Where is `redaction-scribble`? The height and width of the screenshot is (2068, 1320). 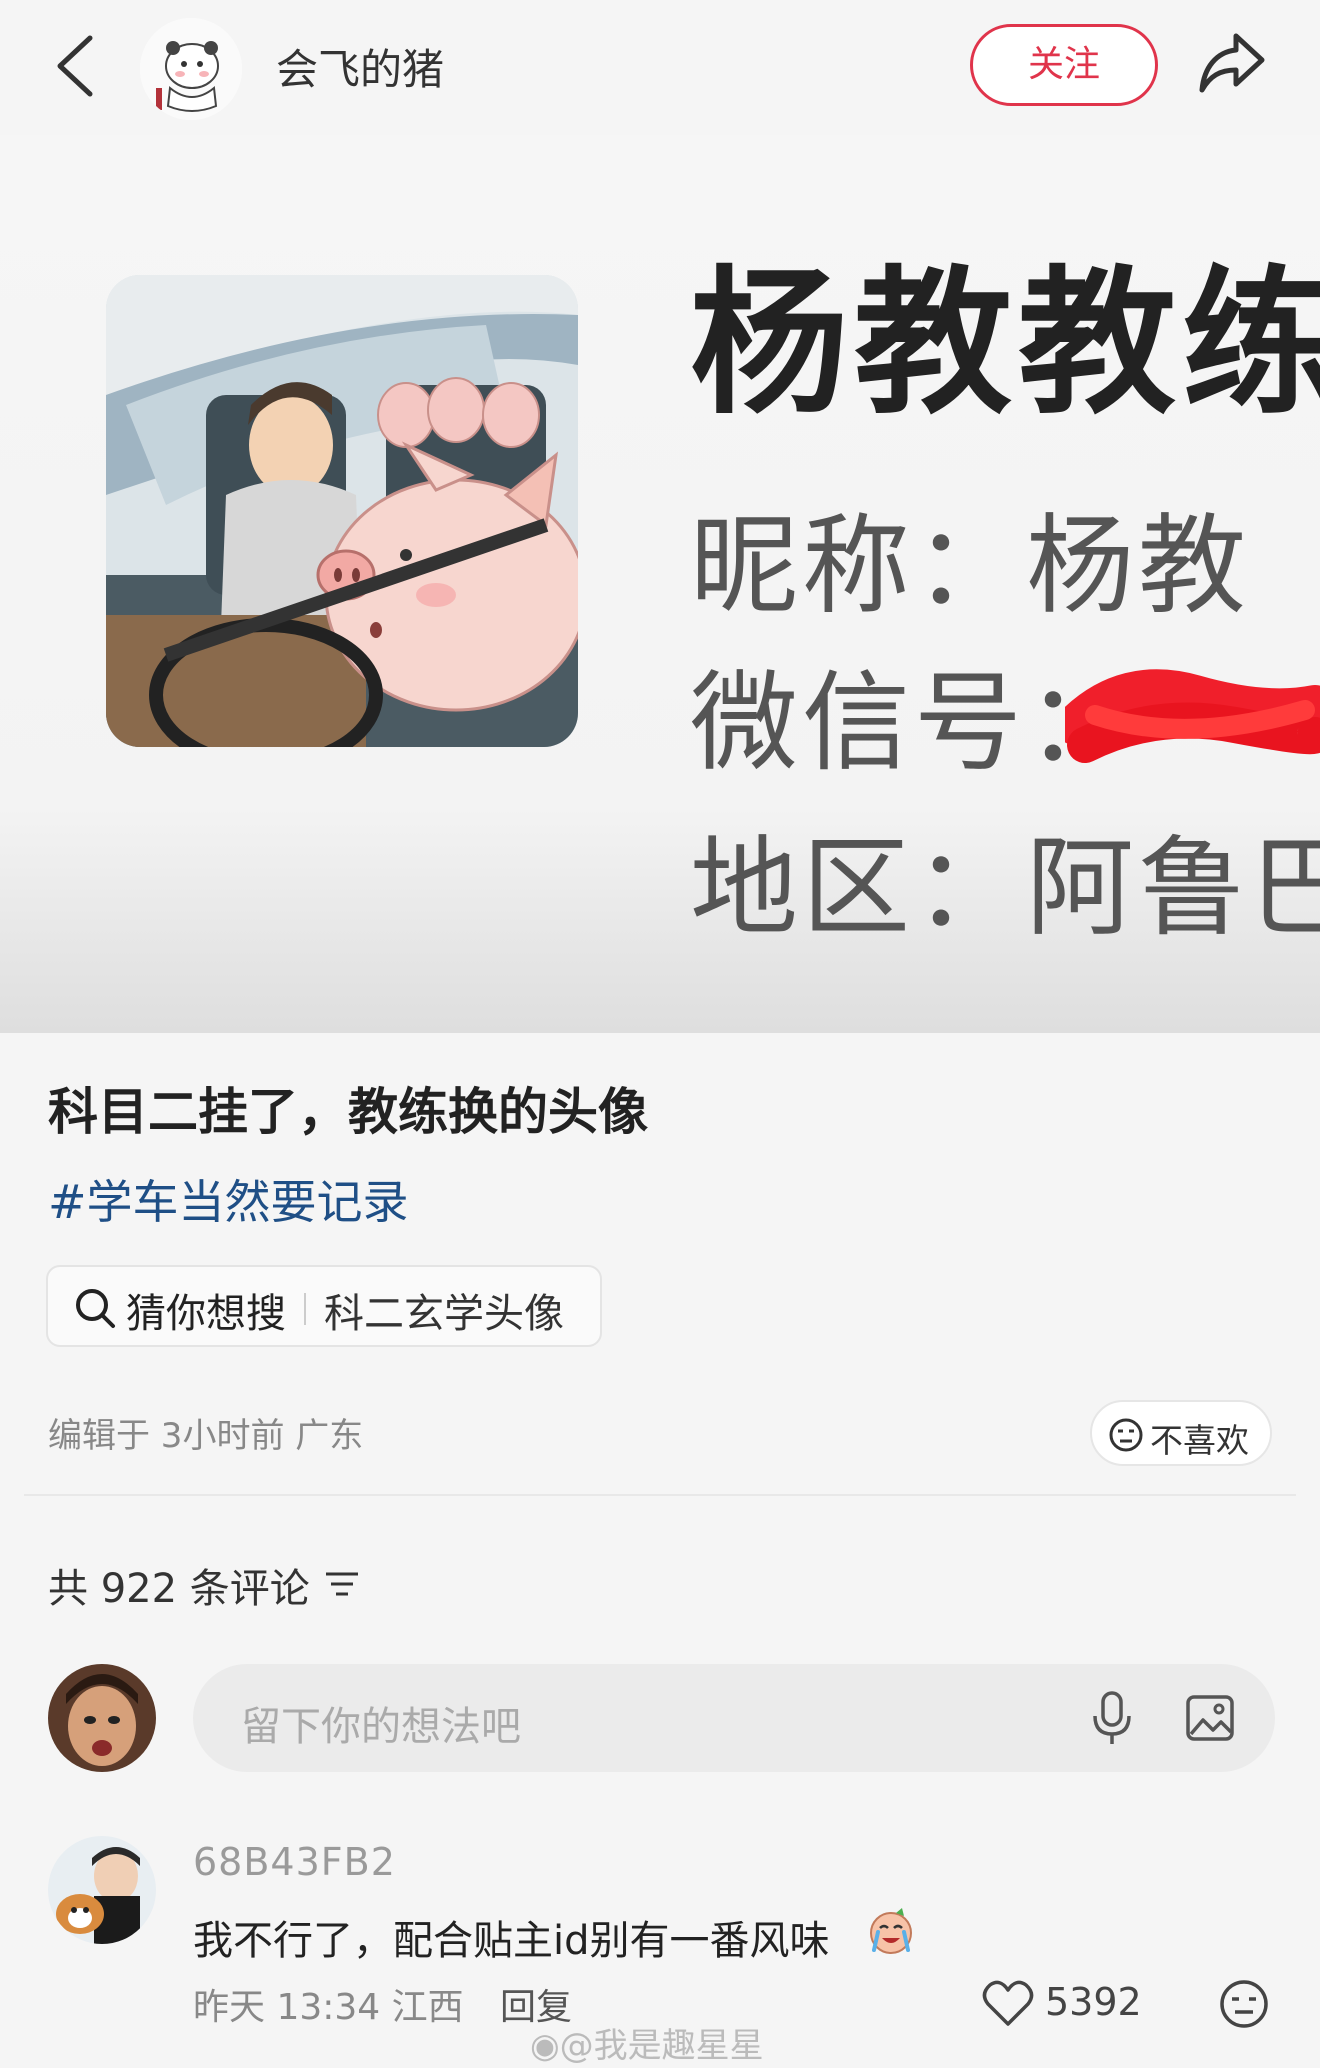 redaction-scribble is located at coordinates (1192, 716).